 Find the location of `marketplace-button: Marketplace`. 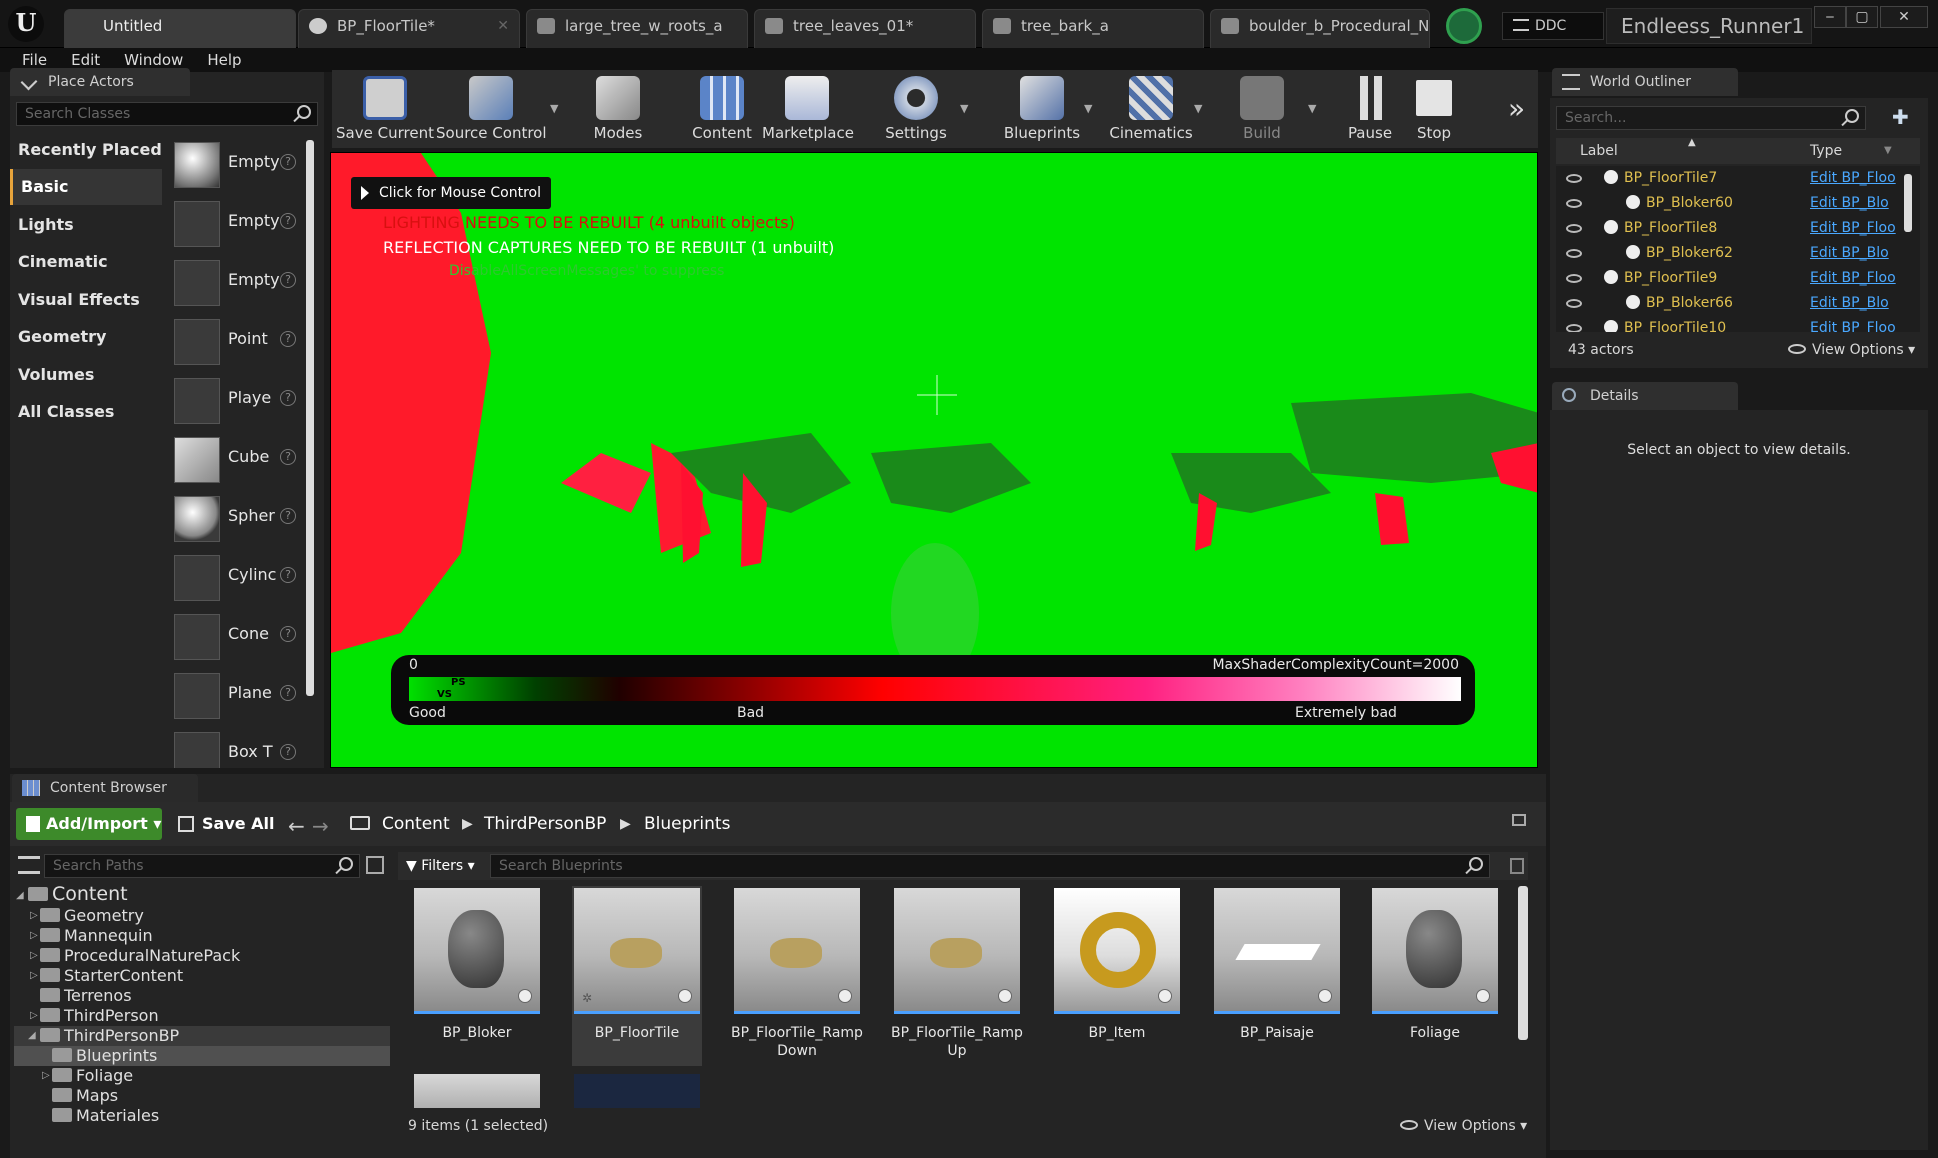

marketplace-button: Marketplace is located at coordinates (808, 109).